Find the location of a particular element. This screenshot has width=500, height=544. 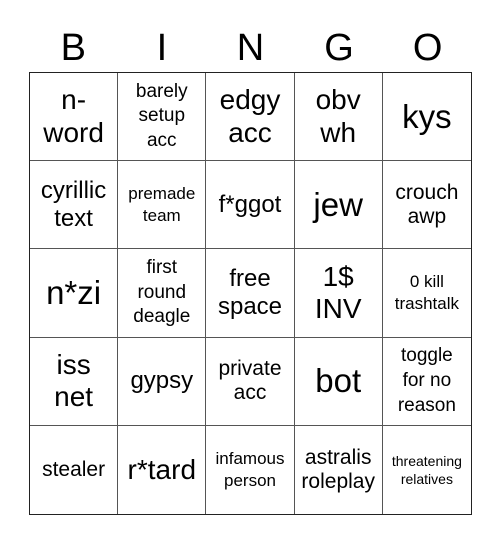

bingo-cell-line: round is located at coordinates (162, 292).